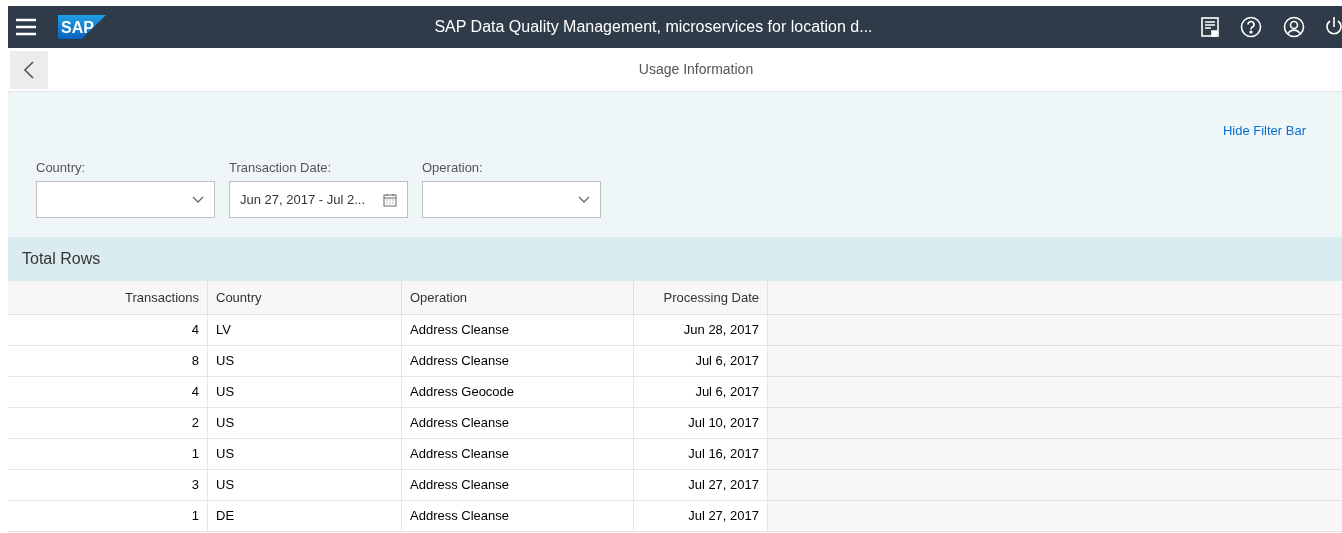 Image resolution: width=1342 pixels, height=533 pixels. What do you see at coordinates (439, 297) in the screenshot?
I see `column-header: Operation` at bounding box center [439, 297].